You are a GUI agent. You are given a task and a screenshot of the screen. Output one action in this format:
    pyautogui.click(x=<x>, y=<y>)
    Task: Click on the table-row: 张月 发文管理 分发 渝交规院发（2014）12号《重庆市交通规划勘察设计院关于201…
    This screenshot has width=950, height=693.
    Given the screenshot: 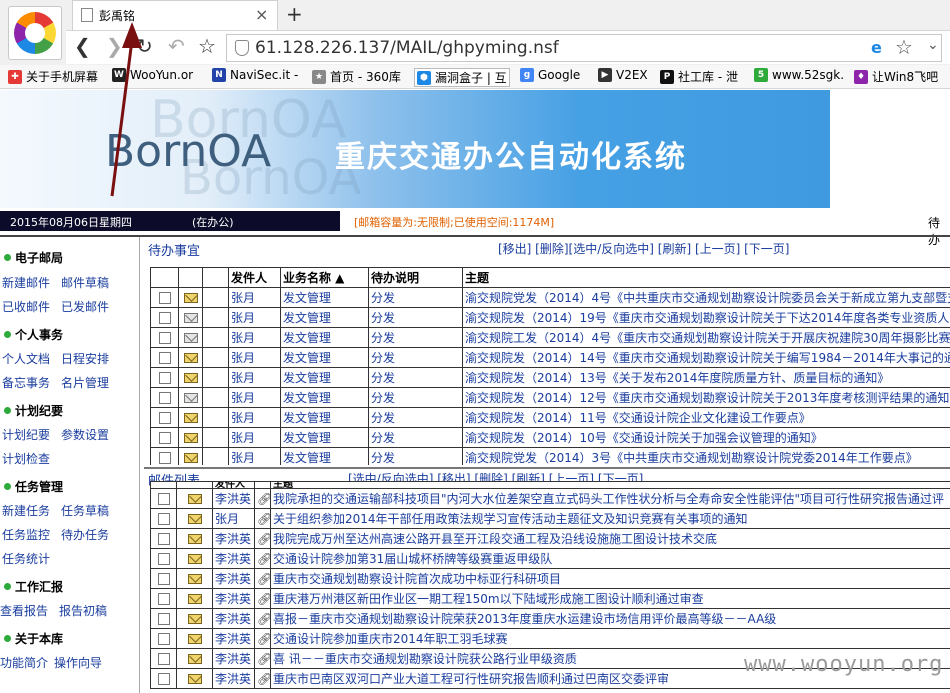 What is the action you would take?
    pyautogui.click(x=550, y=397)
    